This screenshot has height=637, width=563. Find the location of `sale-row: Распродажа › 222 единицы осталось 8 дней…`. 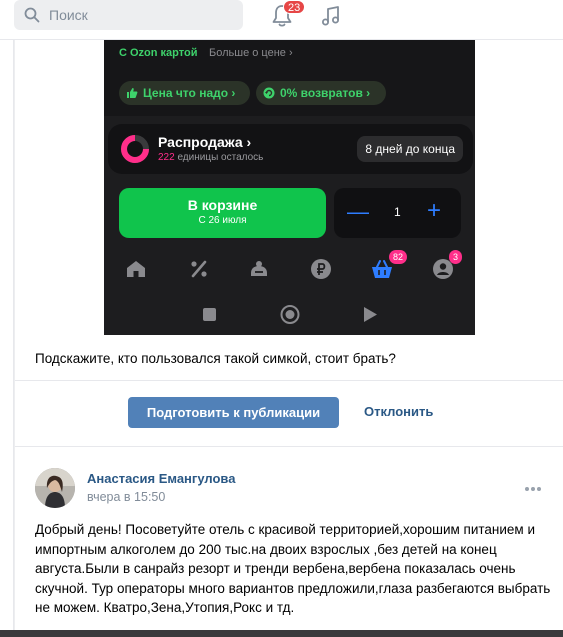

sale-row: Распродажа › 222 единицы осталось 8 дней… is located at coordinates (290, 149).